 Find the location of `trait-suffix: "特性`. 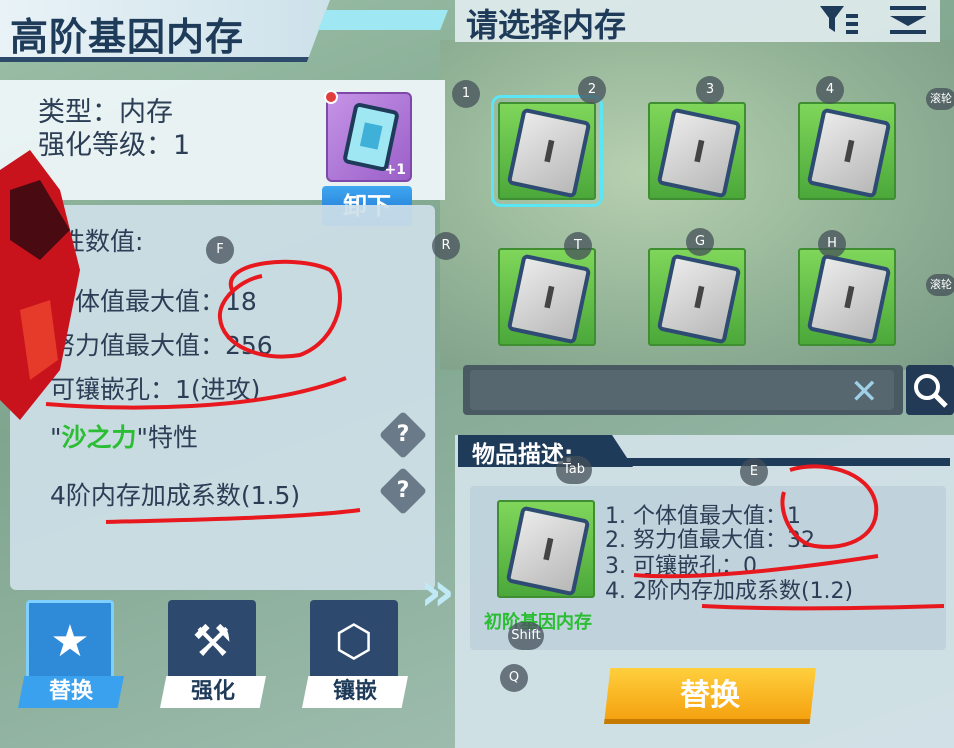

trait-suffix: "特性 is located at coordinates (167, 437).